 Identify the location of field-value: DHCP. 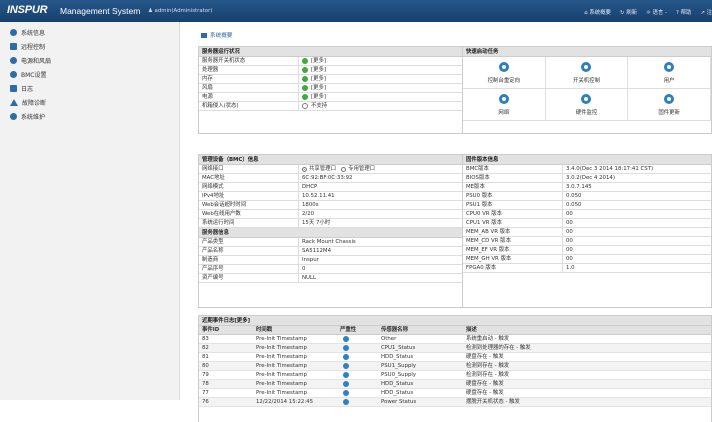
(310, 187).